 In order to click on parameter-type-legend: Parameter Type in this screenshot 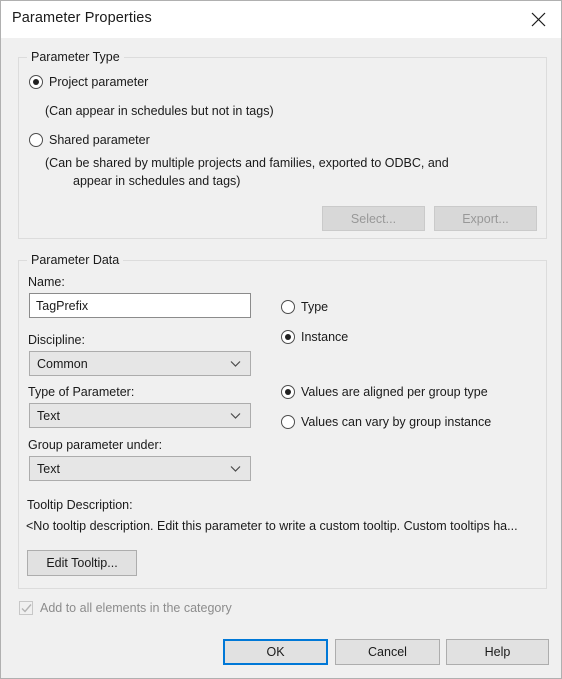, I will do `click(75, 57)`.